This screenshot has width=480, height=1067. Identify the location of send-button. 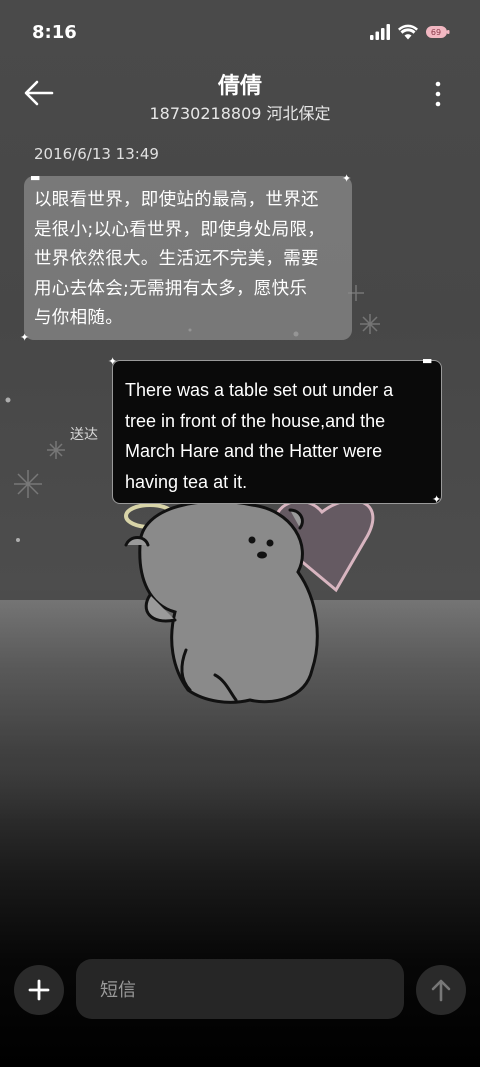
(441, 990).